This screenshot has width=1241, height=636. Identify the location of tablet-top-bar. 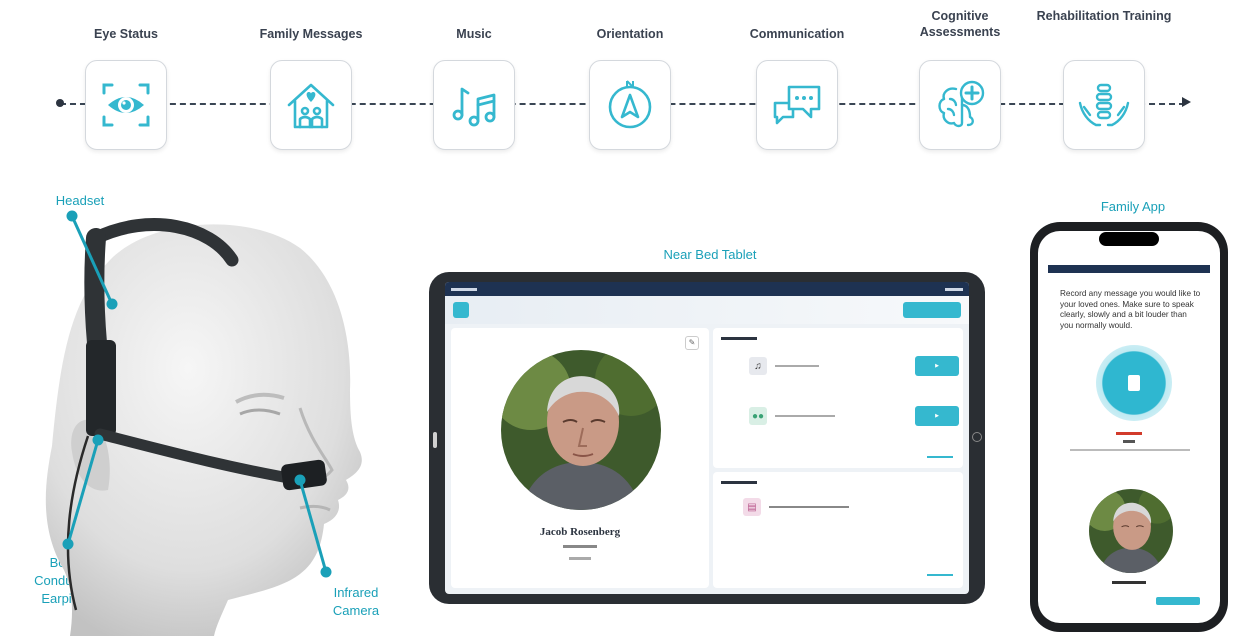
(707, 289).